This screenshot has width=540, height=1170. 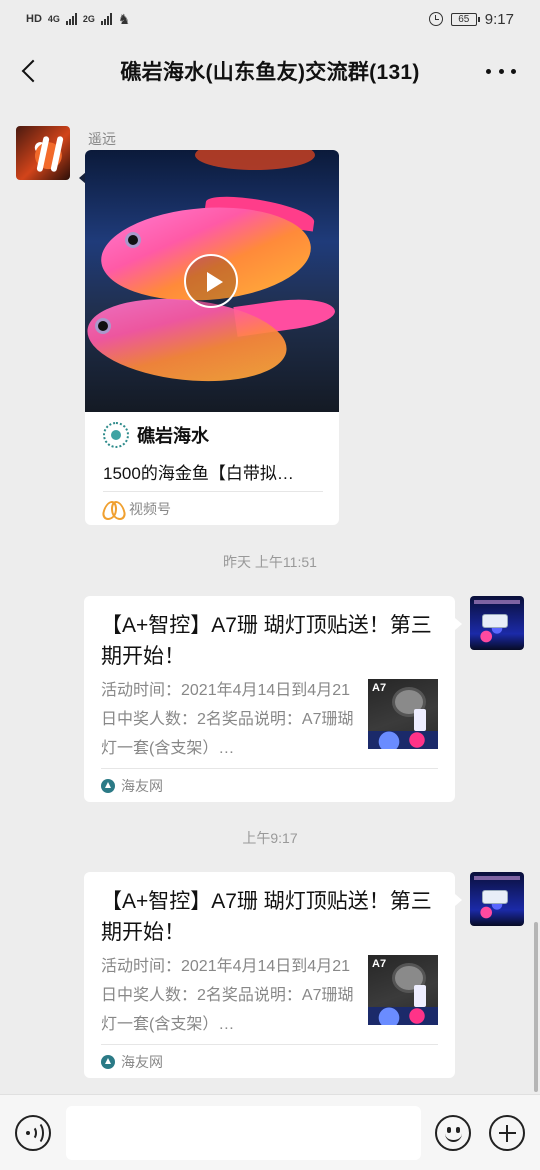 What do you see at coordinates (71, 19) in the screenshot?
I see `signal-icon` at bounding box center [71, 19].